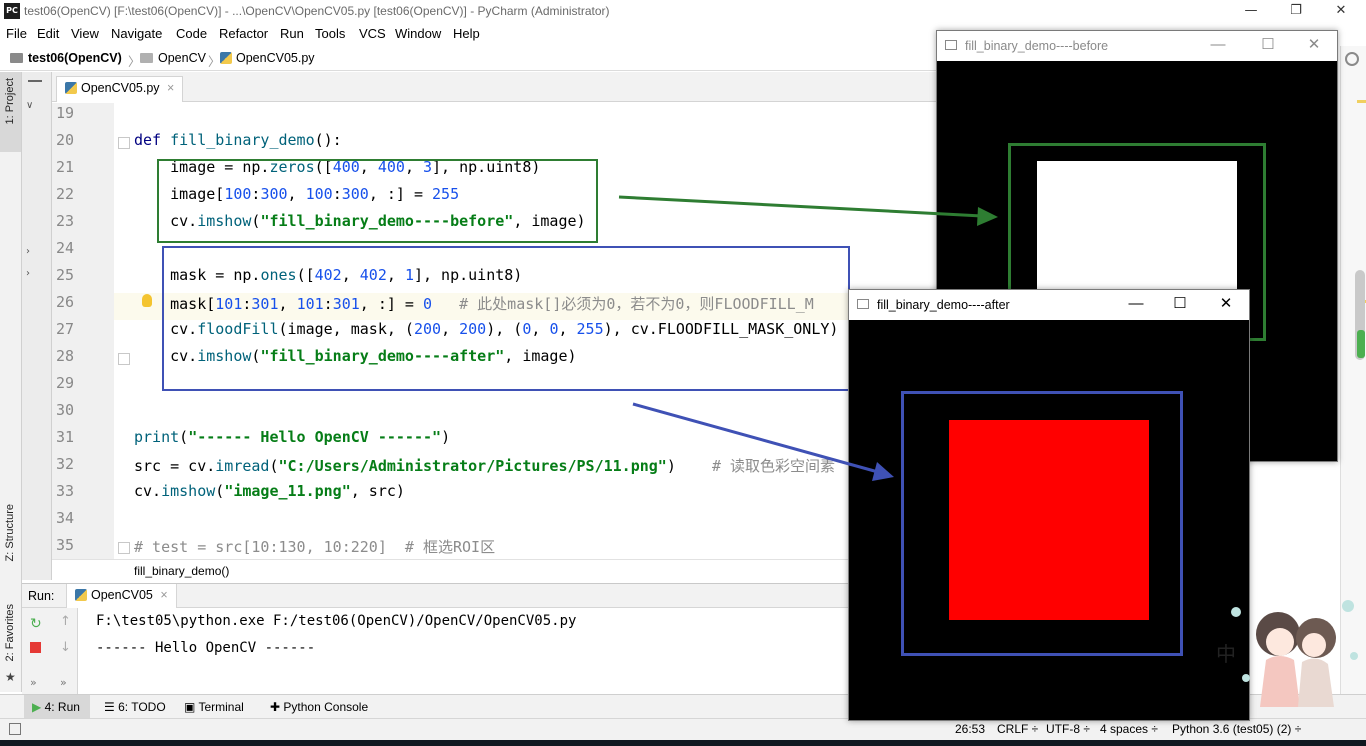 This screenshot has height=746, width=1366. What do you see at coordinates (65, 302) in the screenshot?
I see `line-number: 26` at bounding box center [65, 302].